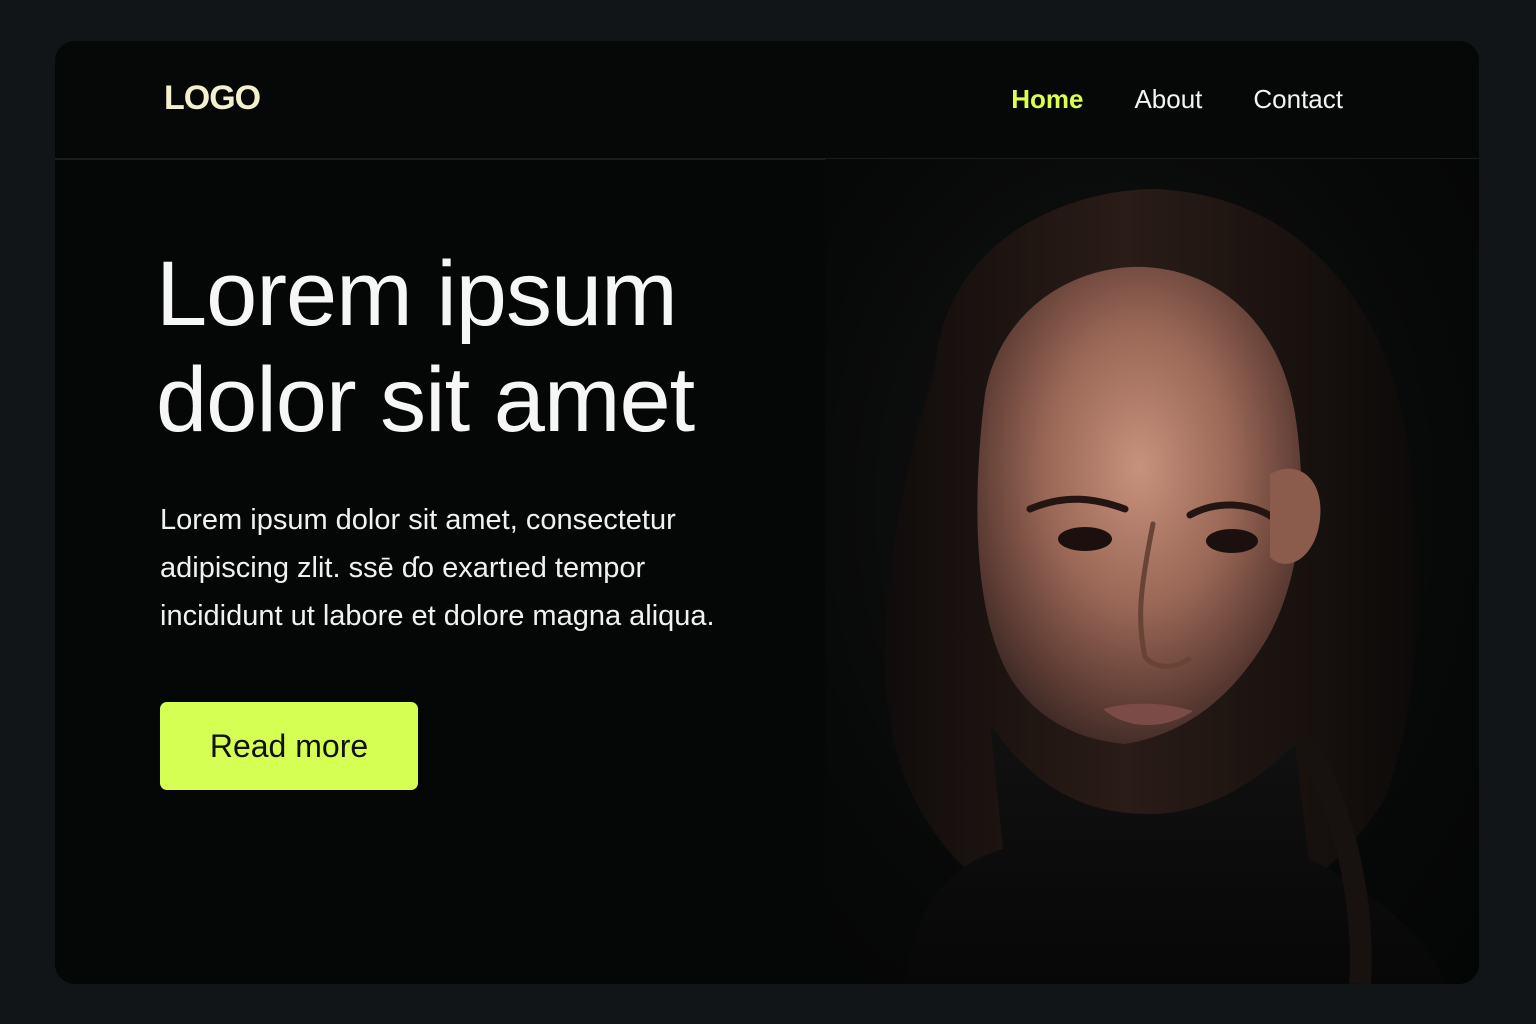 This screenshot has height=1024, width=1536. What do you see at coordinates (1047, 99) in the screenshot?
I see `nav-home-link: Home` at bounding box center [1047, 99].